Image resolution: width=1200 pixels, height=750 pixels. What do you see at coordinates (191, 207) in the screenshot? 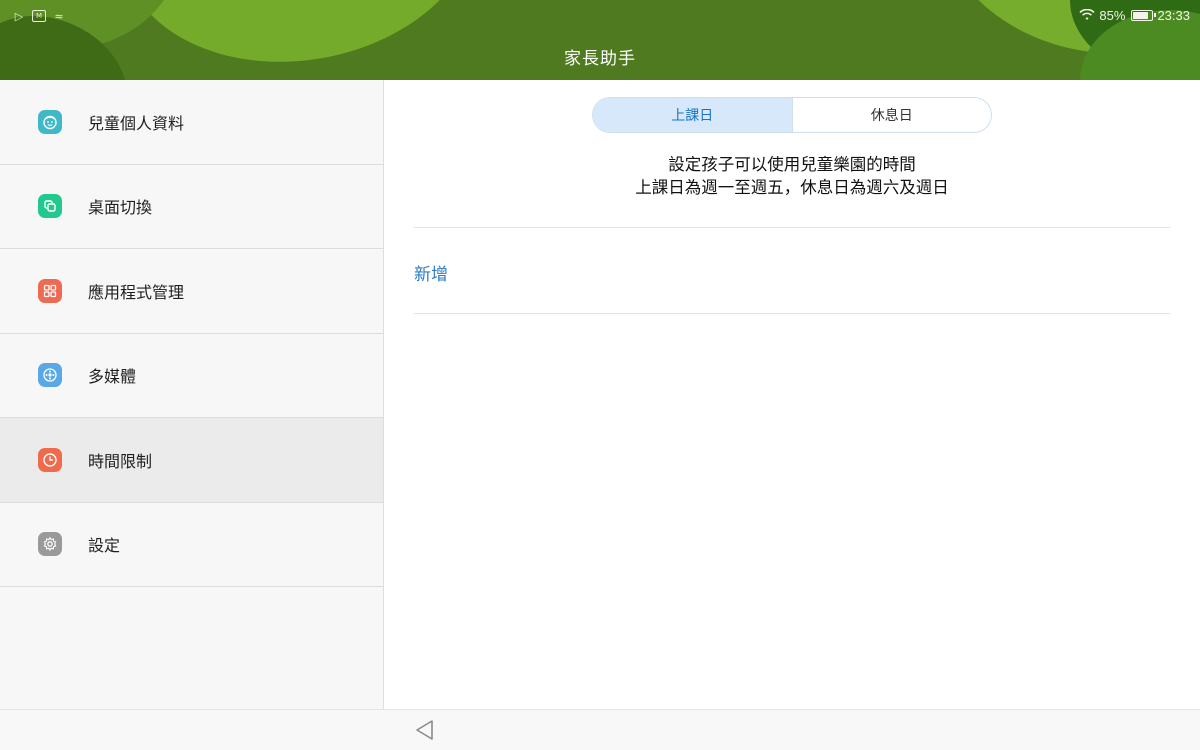
I see `sidebar-item-desktop-switch: 桌面切換` at bounding box center [191, 207].